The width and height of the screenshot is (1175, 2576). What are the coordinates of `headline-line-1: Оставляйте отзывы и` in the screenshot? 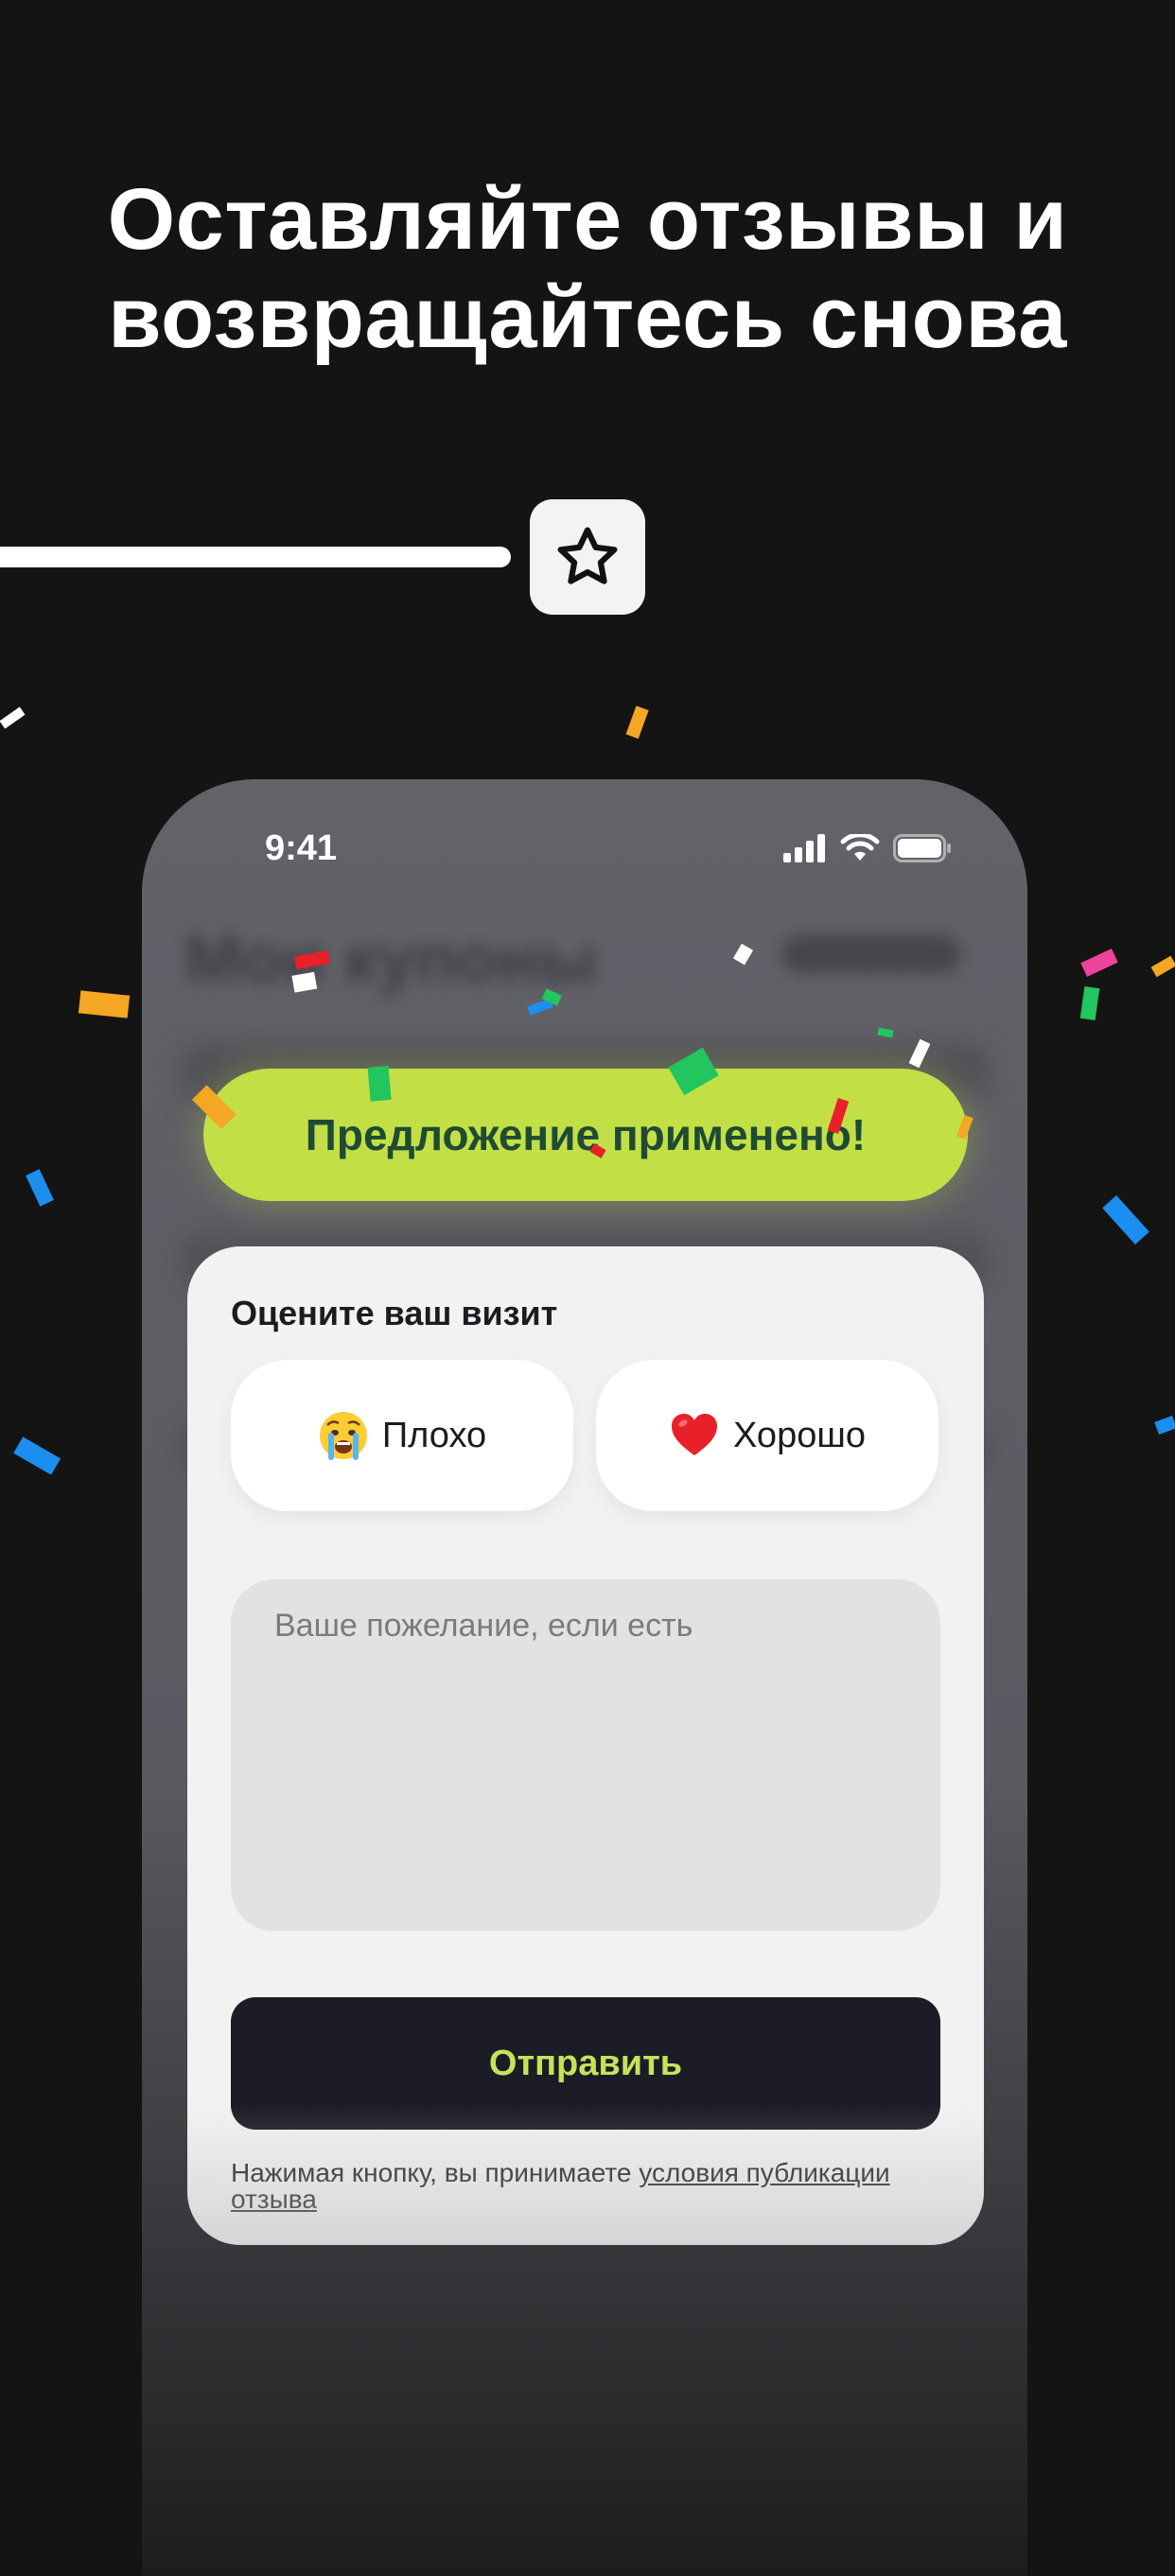 It's located at (587, 219).